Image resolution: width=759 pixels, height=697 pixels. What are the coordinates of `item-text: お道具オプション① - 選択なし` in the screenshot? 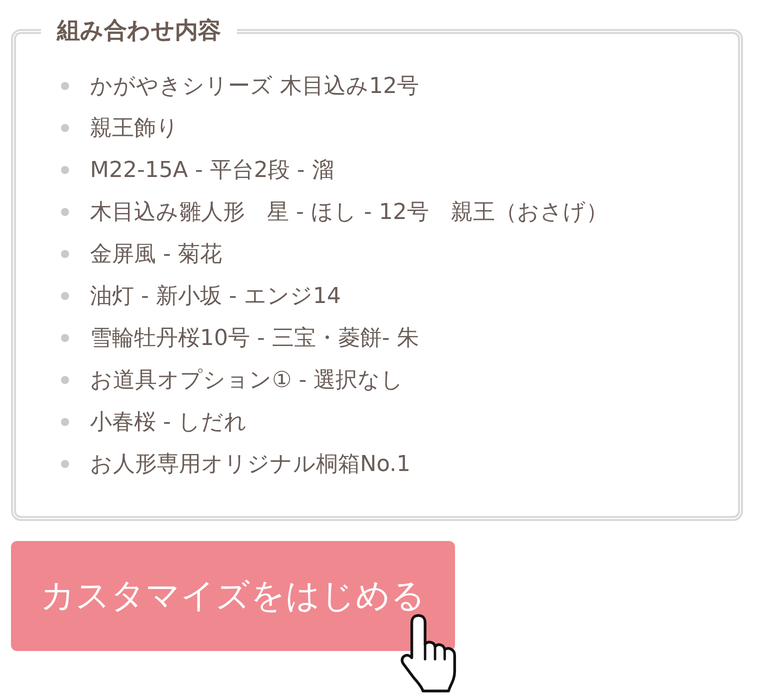 It's located at (247, 381).